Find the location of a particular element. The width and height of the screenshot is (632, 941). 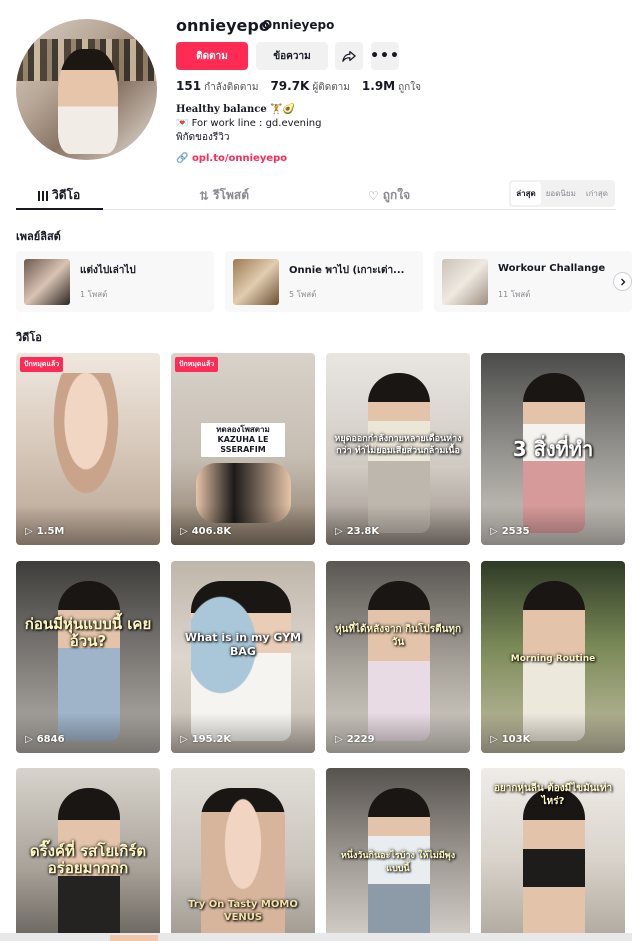

profile-link-text: opl.to/onnieyepo is located at coordinates (239, 158).